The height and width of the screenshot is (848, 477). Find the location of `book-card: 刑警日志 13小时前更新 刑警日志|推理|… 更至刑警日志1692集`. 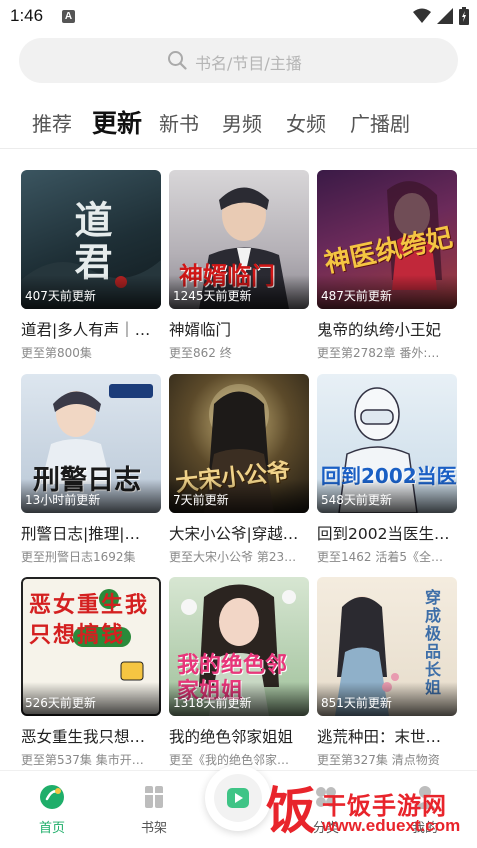

book-card: 刑警日志 13小时前更新 刑警日志|推理|… 更至刑警日志1692集 is located at coordinates (91, 469).